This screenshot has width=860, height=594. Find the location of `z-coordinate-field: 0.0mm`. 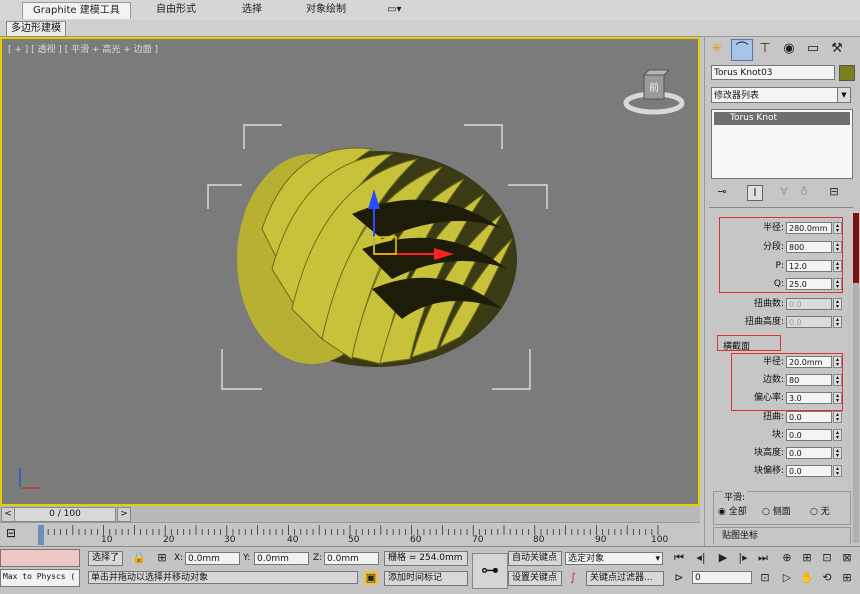

z-coordinate-field: 0.0mm is located at coordinates (351, 558).